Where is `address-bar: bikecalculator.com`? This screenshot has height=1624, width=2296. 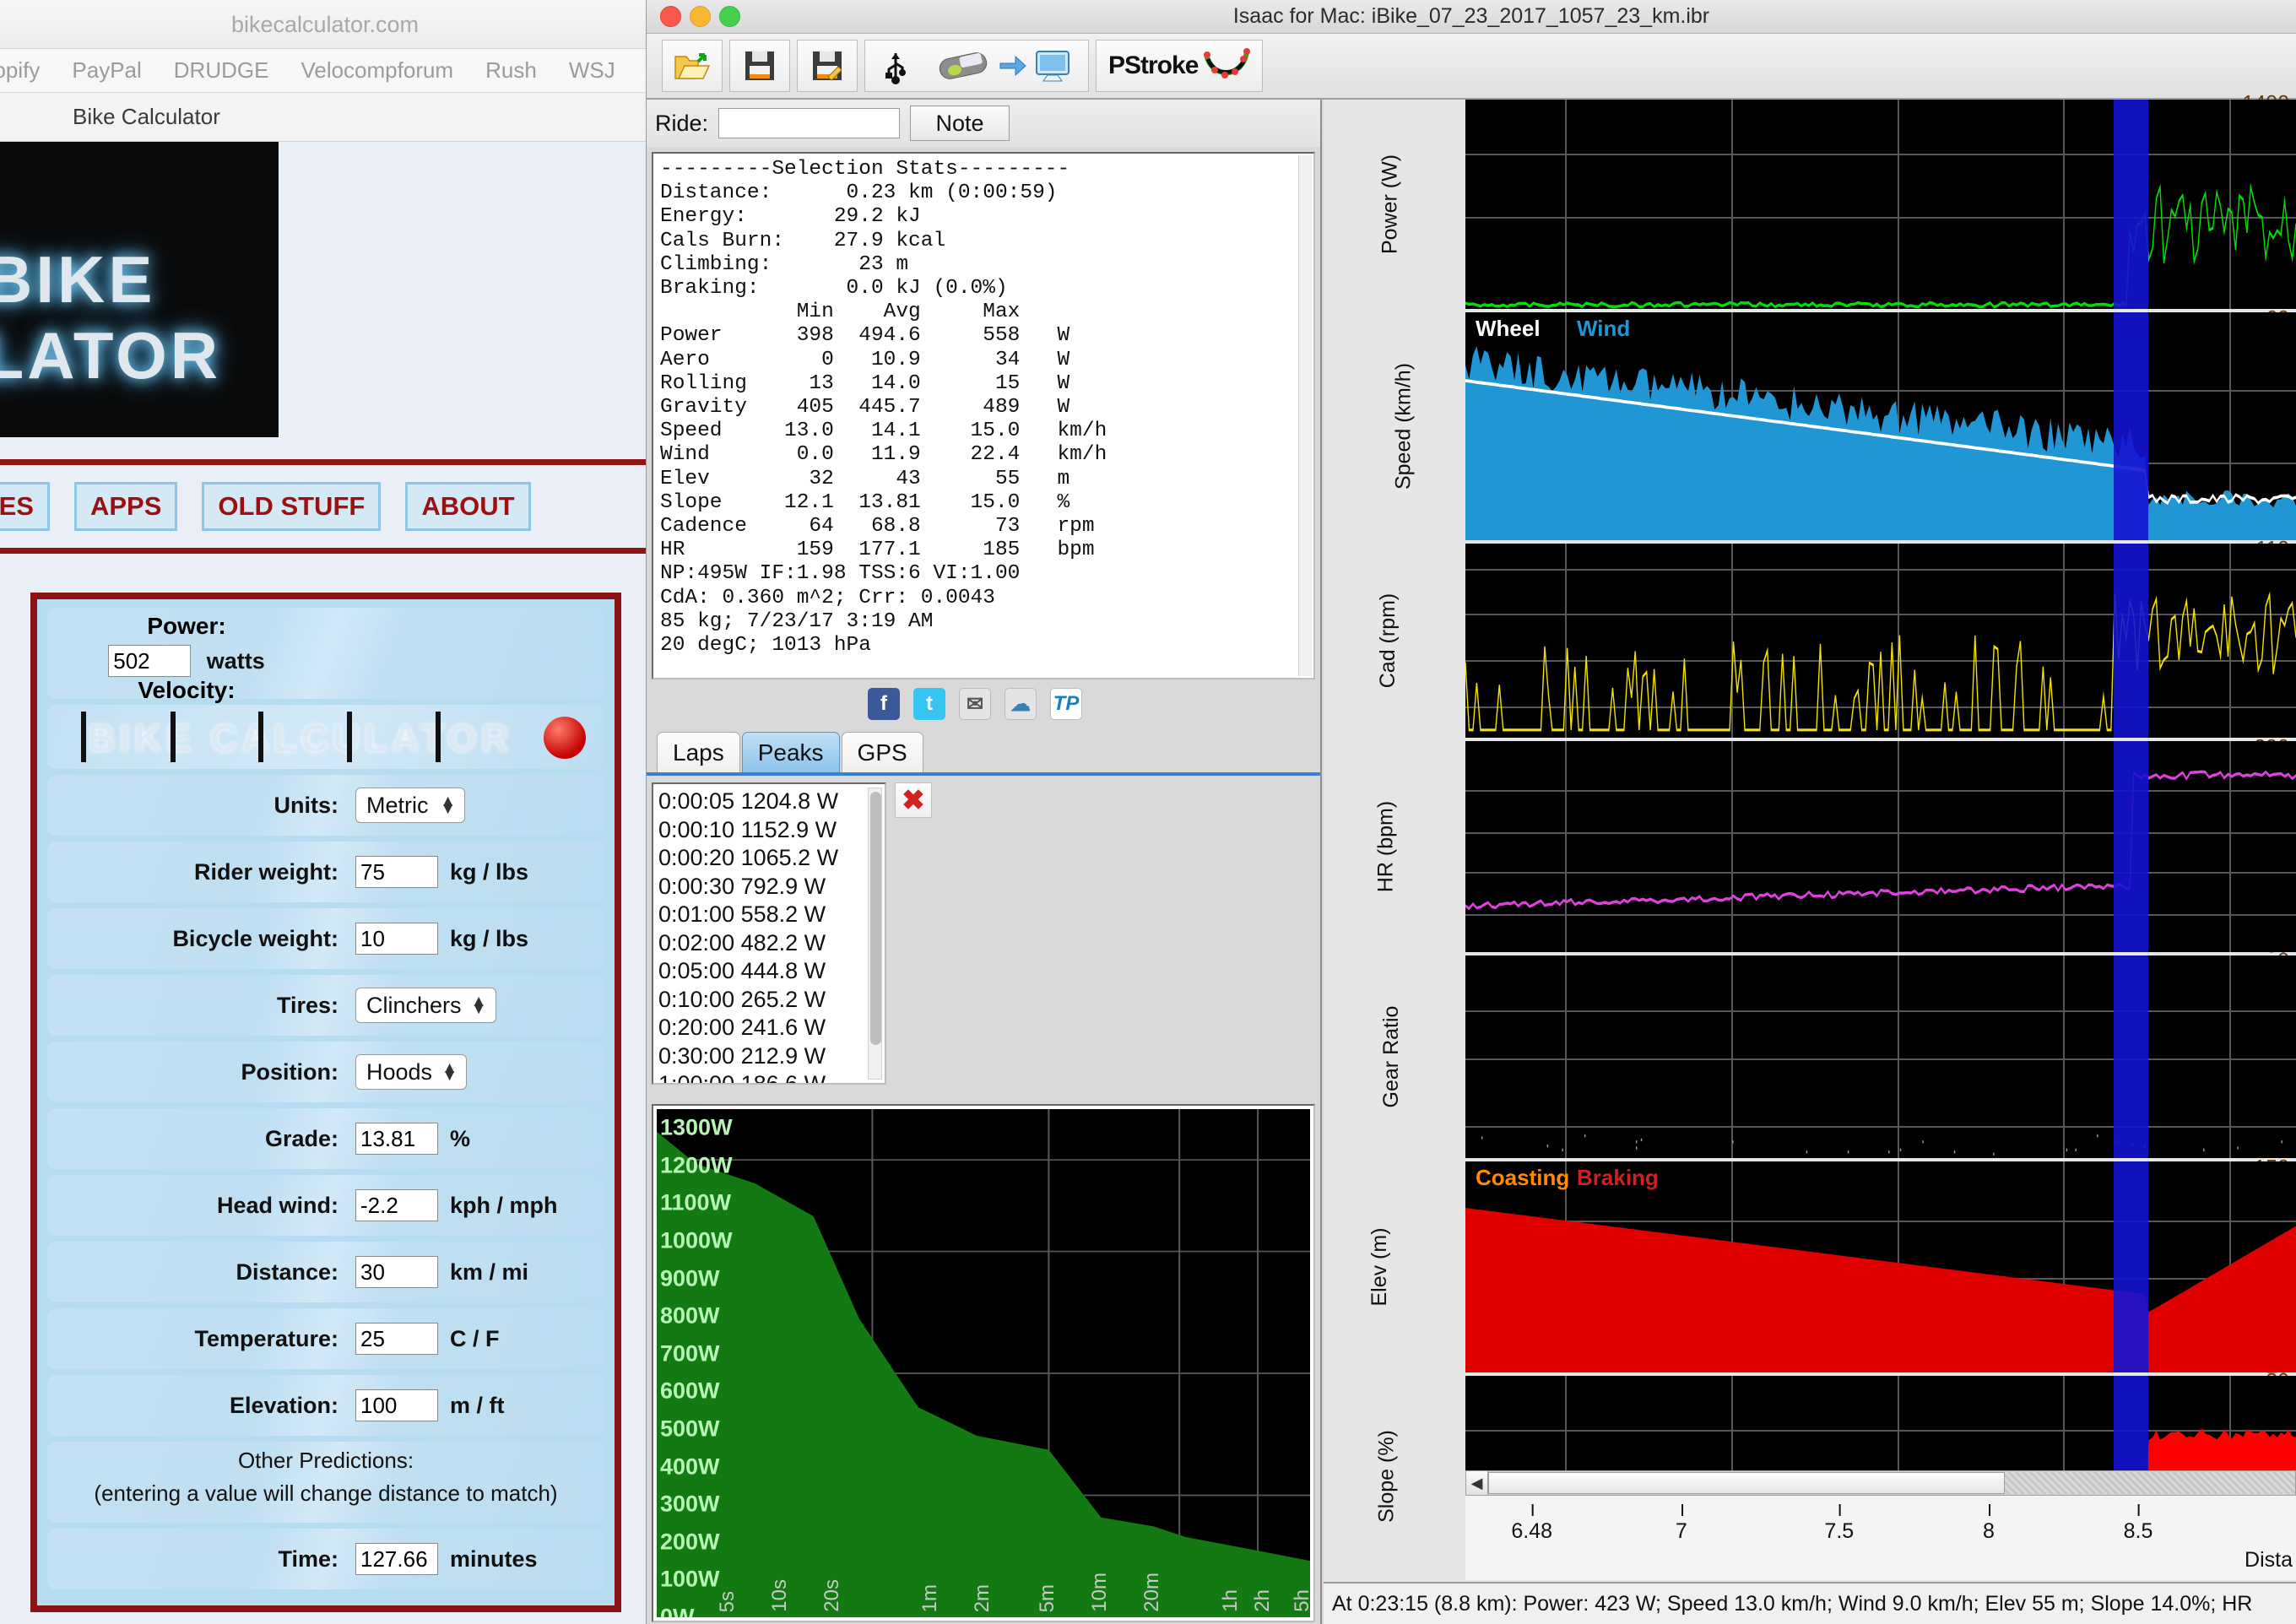 address-bar: bikecalculator.com is located at coordinates (325, 25).